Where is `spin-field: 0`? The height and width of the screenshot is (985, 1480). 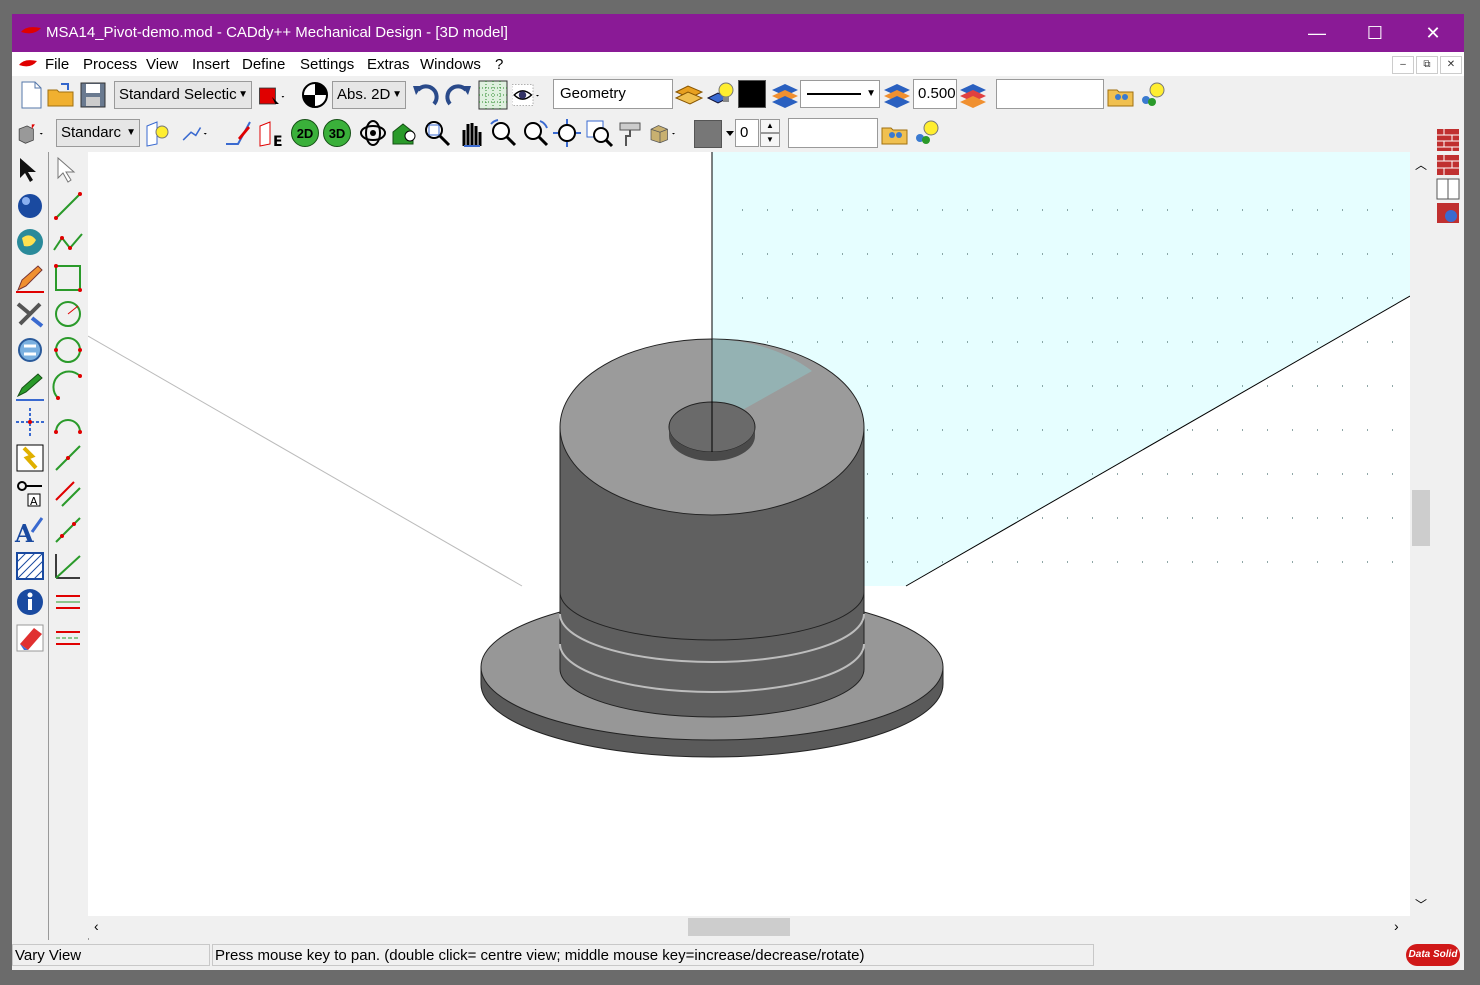
spin-field: 0 is located at coordinates (747, 133).